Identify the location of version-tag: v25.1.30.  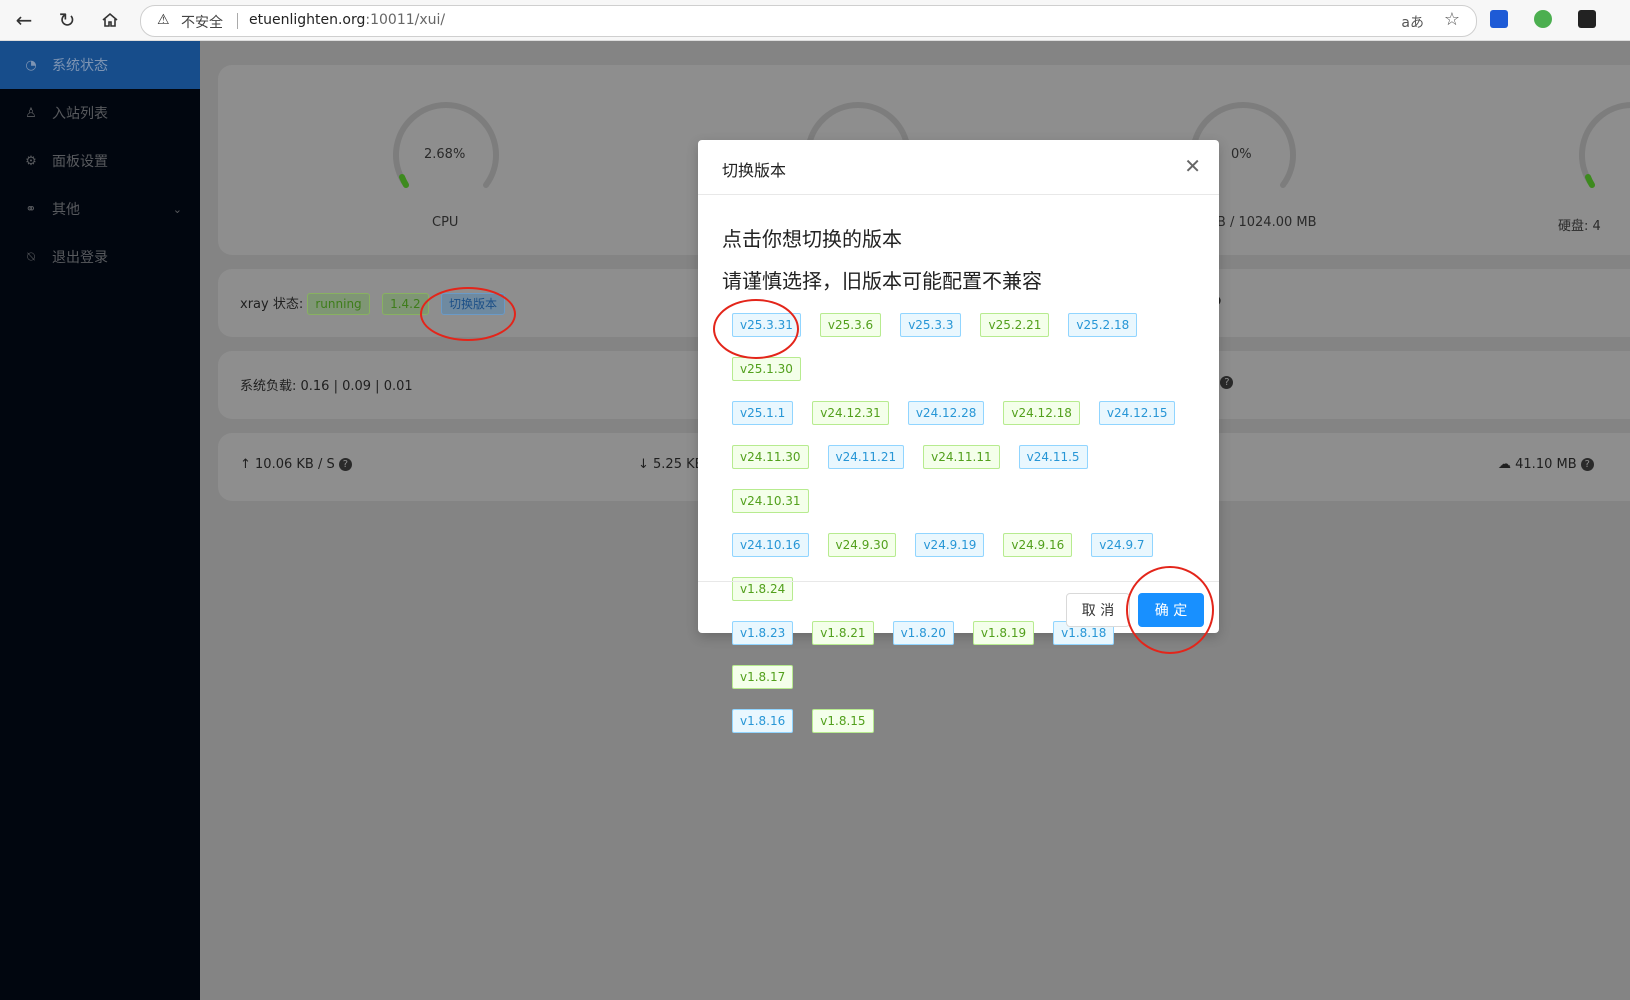
(766, 369).